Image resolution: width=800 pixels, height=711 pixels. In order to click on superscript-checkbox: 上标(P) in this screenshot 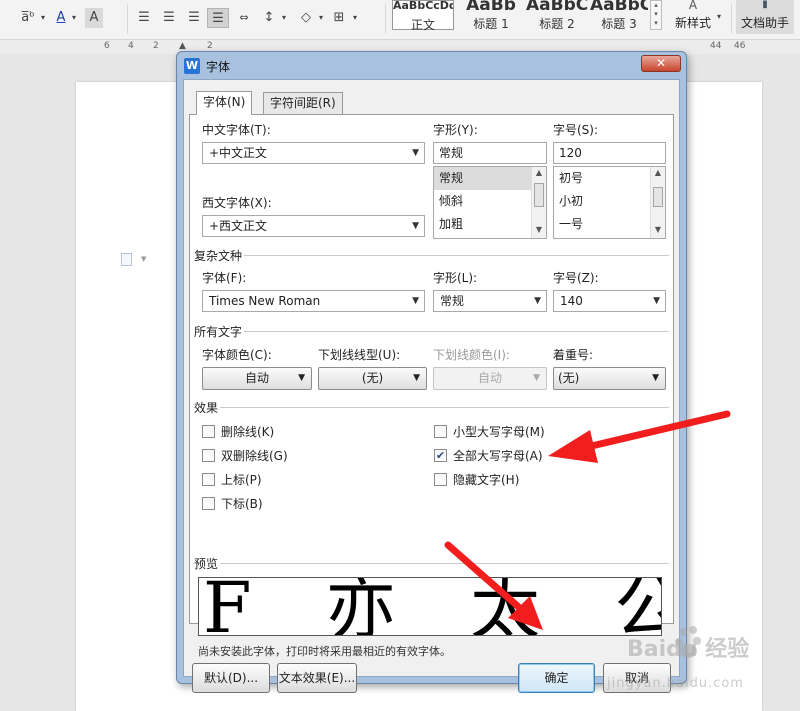, I will do `click(232, 480)`.